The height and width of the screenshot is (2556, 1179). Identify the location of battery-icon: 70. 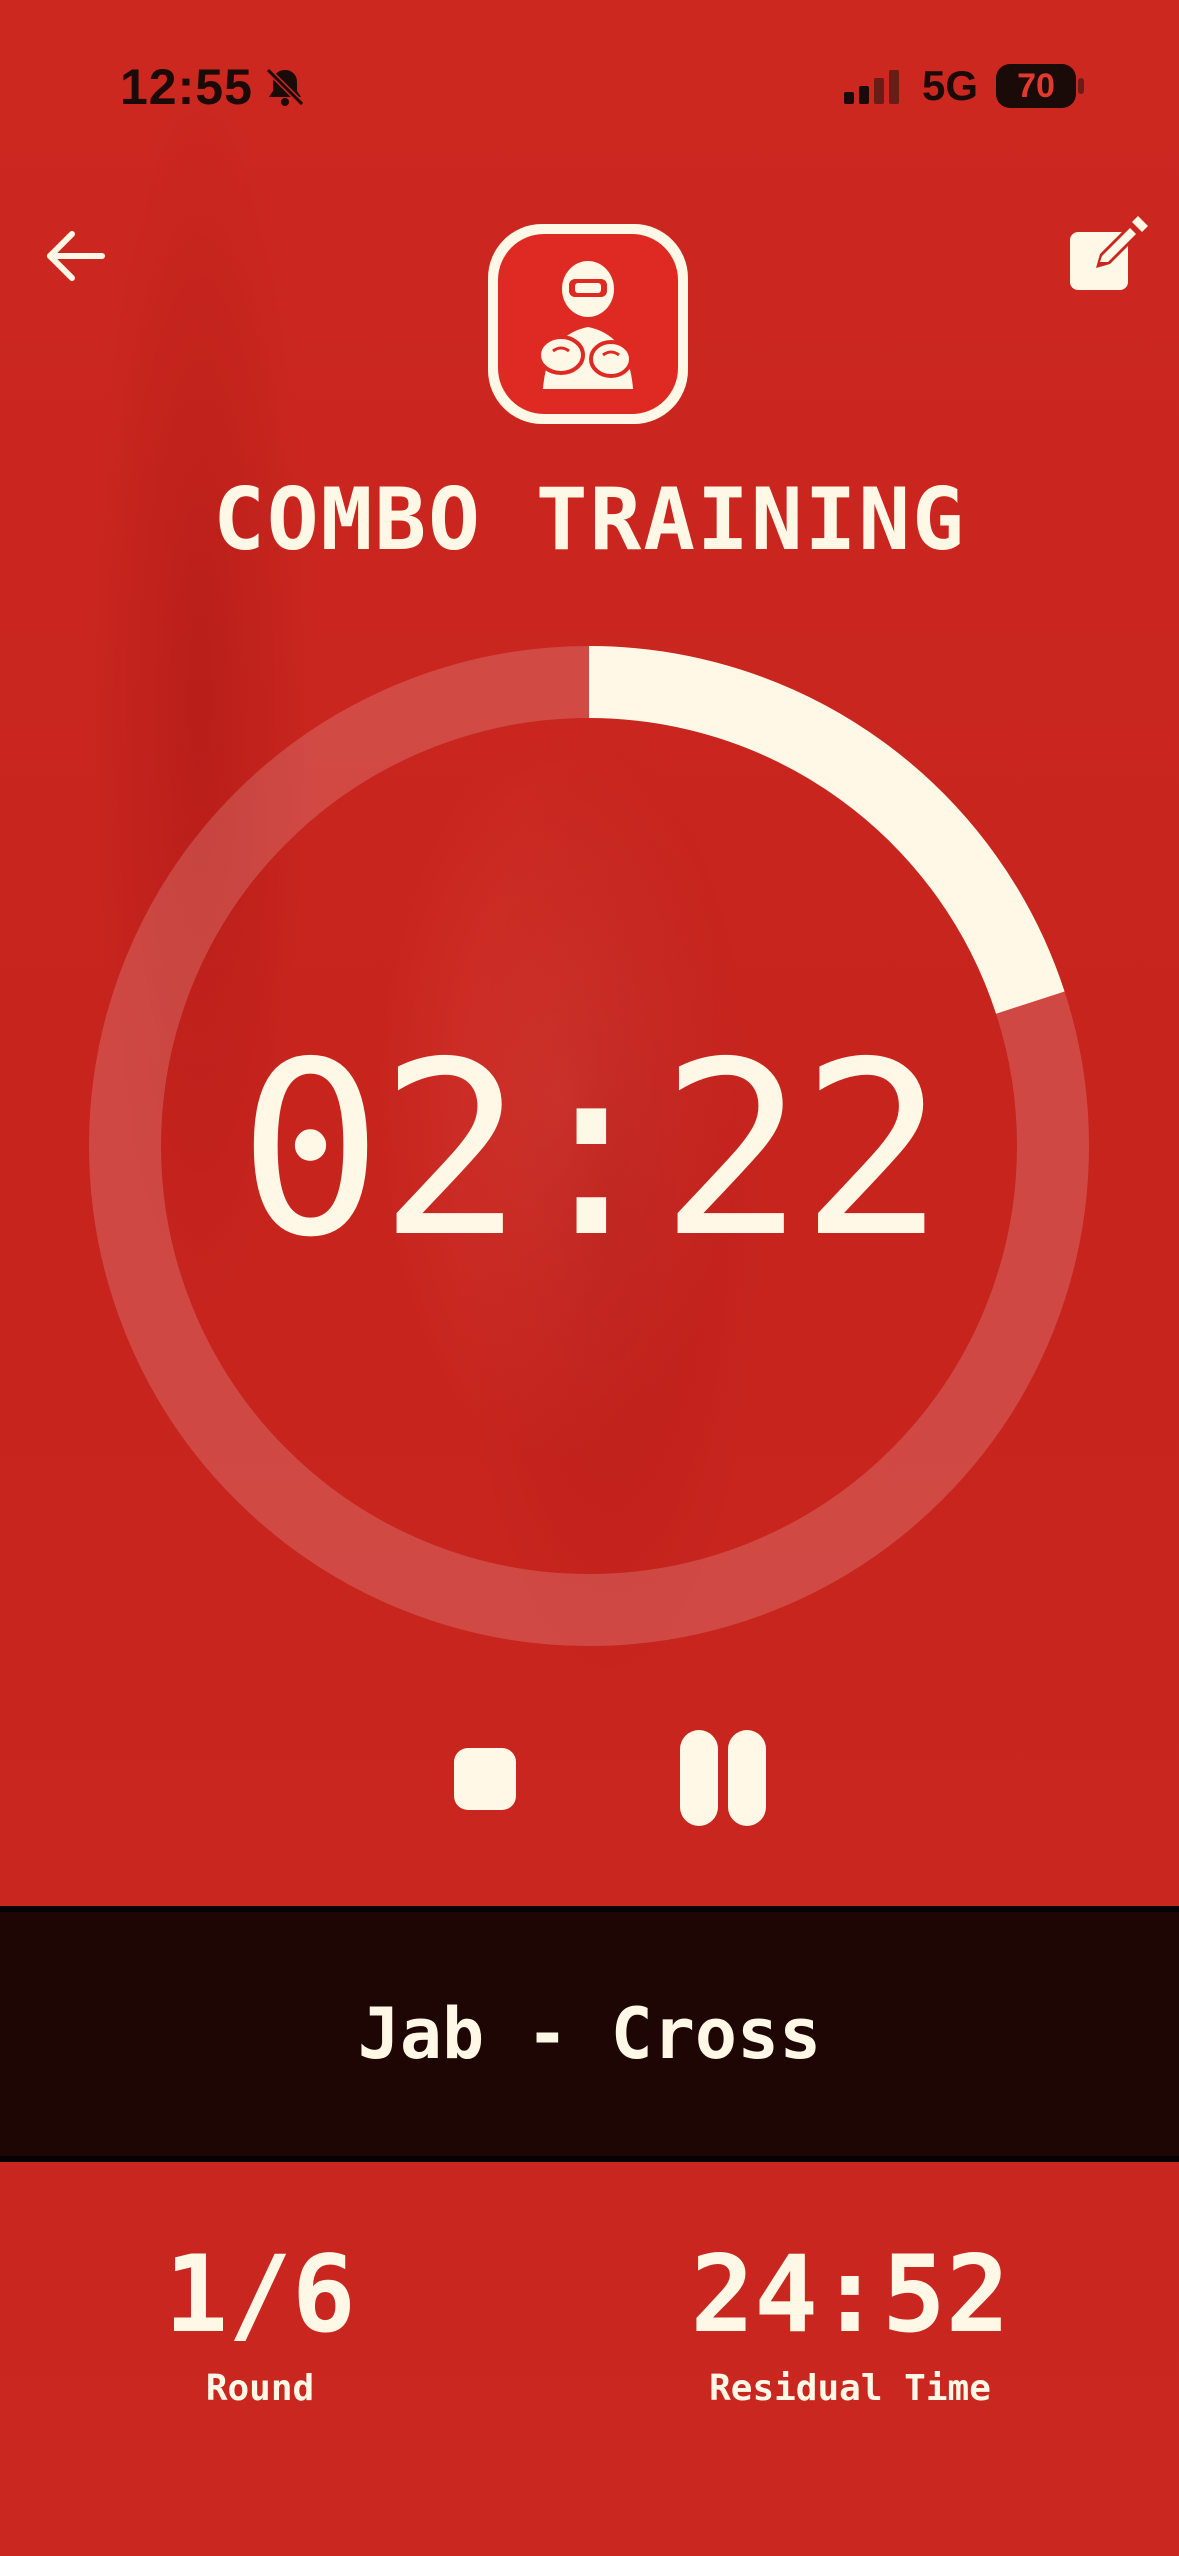
(1036, 86).